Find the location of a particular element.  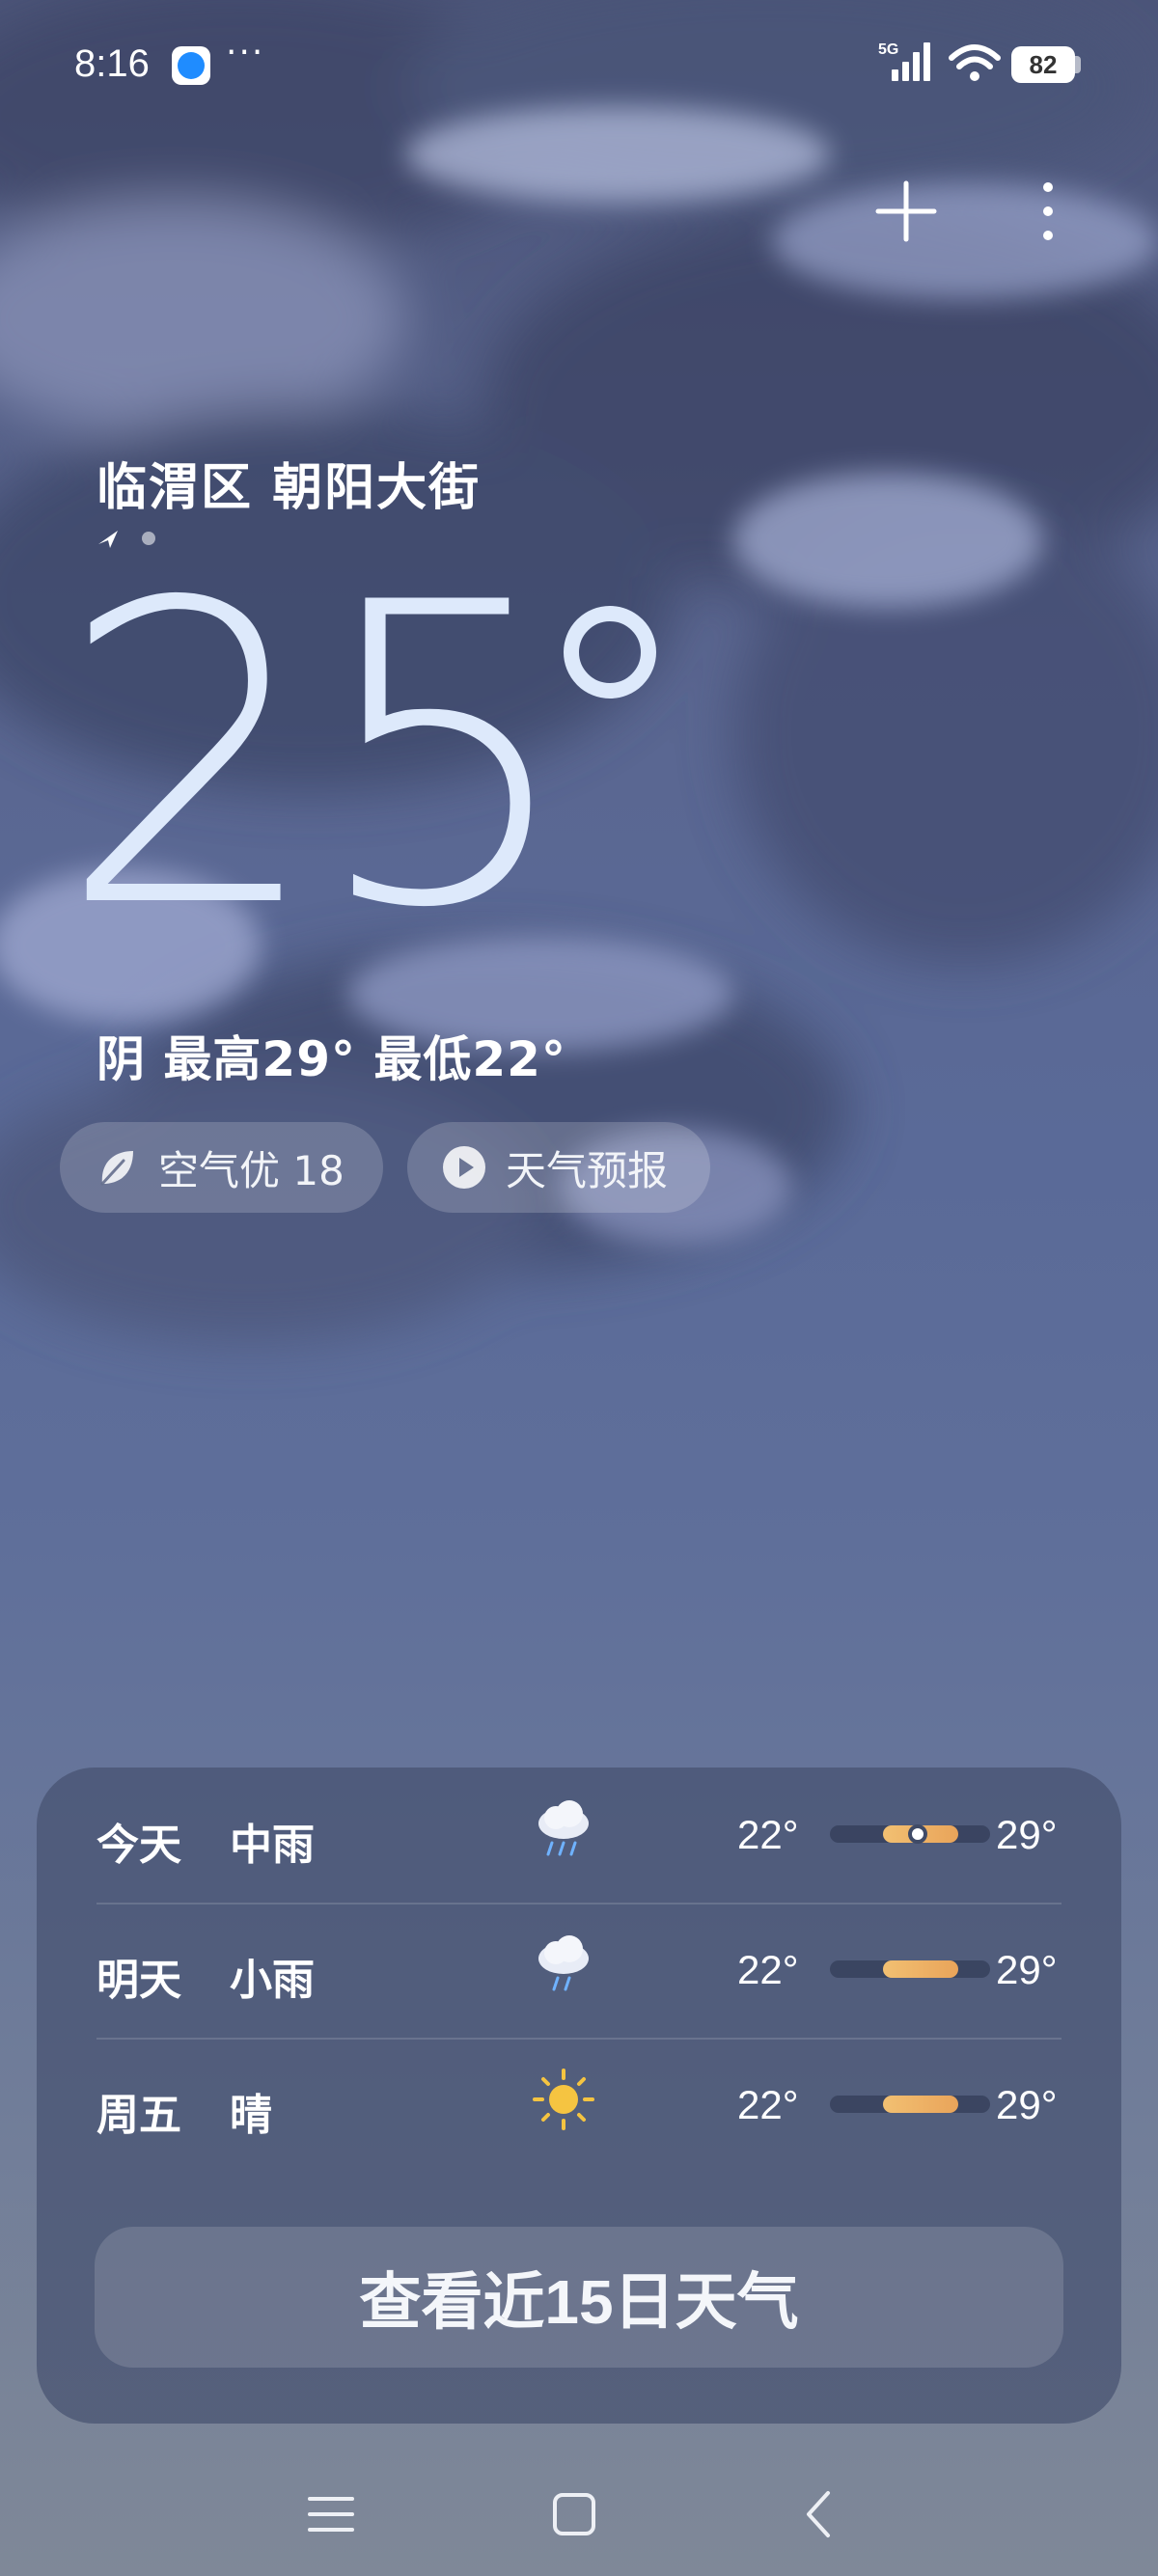

forecast-row: 明天 小雨 22° 29° is located at coordinates (579, 1971).